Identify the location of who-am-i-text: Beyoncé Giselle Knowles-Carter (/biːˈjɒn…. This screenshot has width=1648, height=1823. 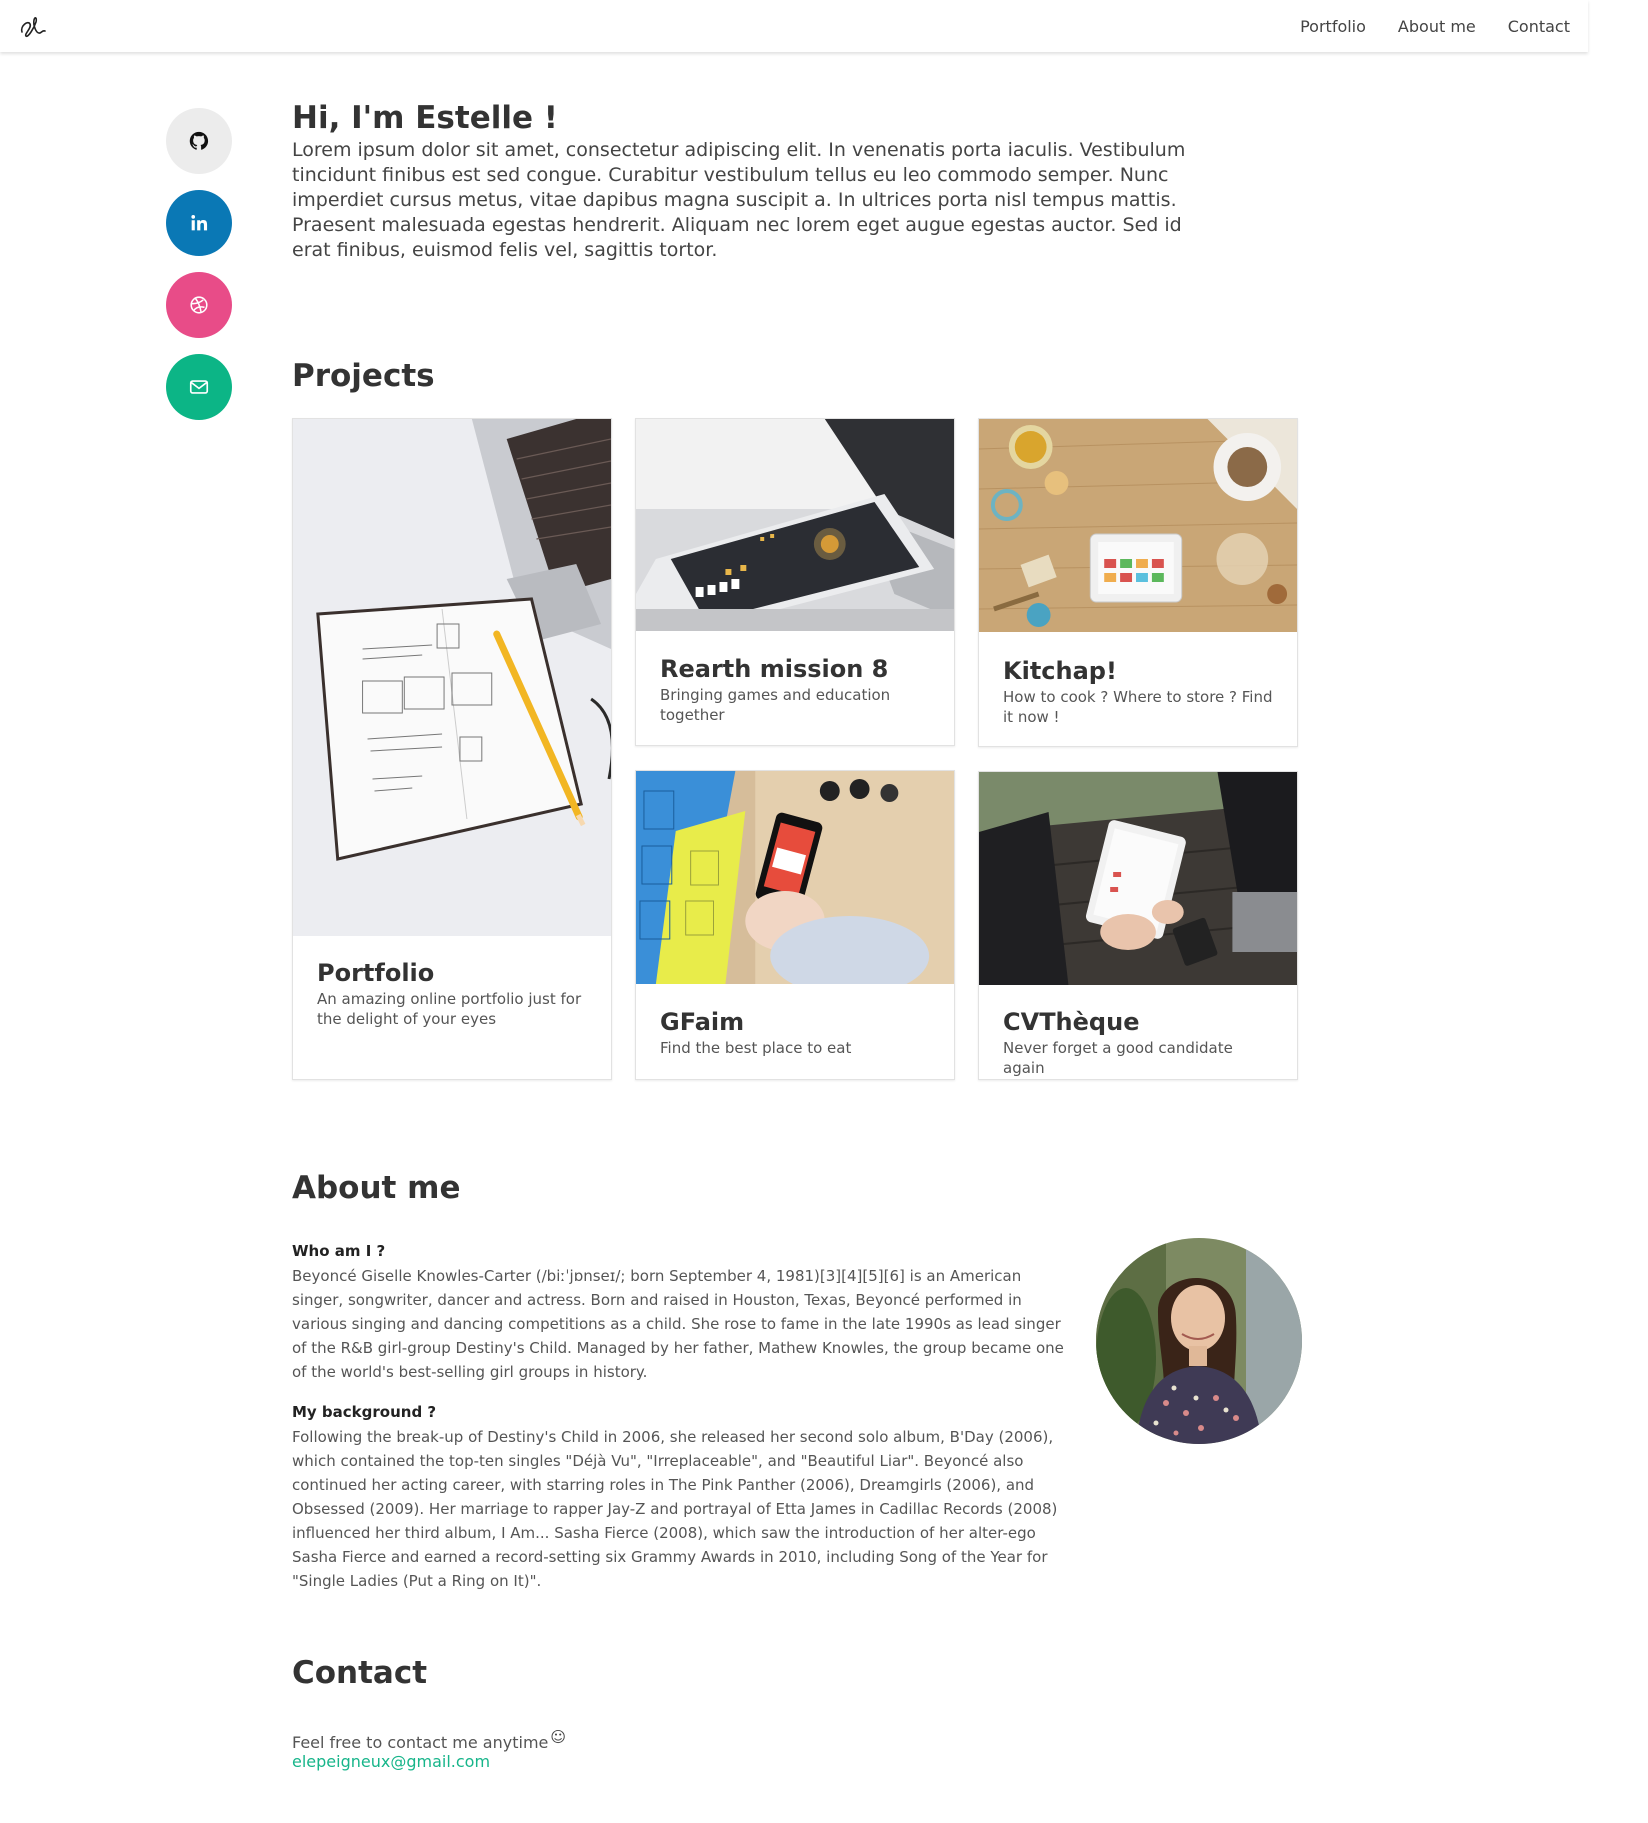
(678, 1324).